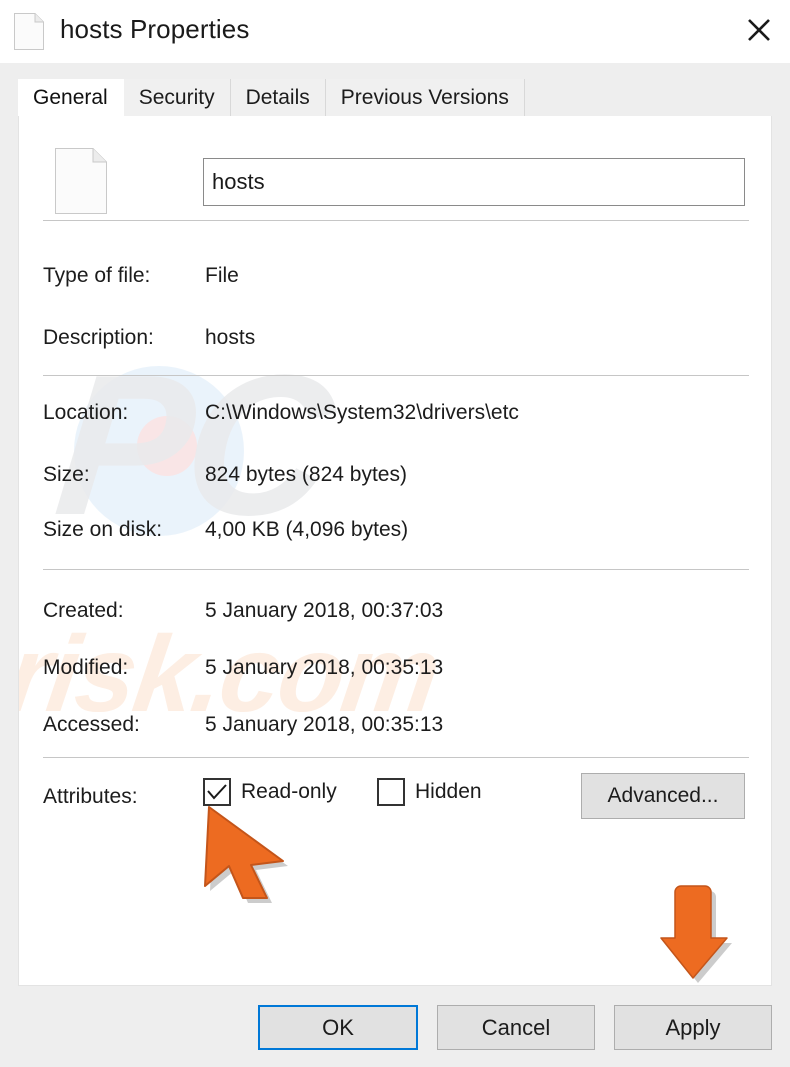  Describe the element at coordinates (516, 1027) in the screenshot. I see `cancel-button: Cancel` at that location.